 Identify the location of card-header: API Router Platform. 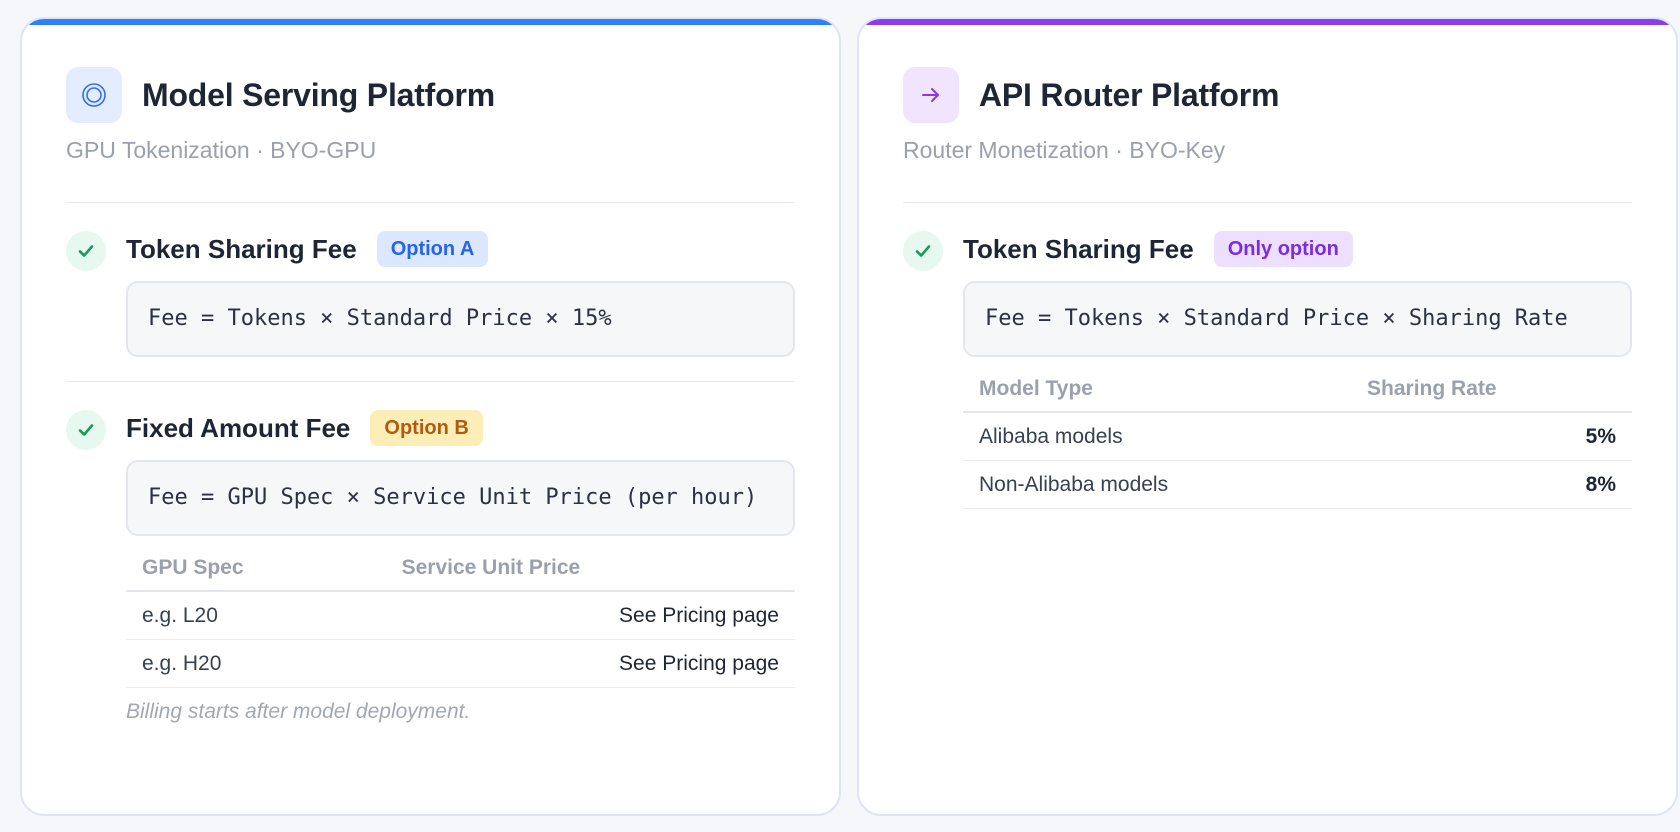
(1267, 95).